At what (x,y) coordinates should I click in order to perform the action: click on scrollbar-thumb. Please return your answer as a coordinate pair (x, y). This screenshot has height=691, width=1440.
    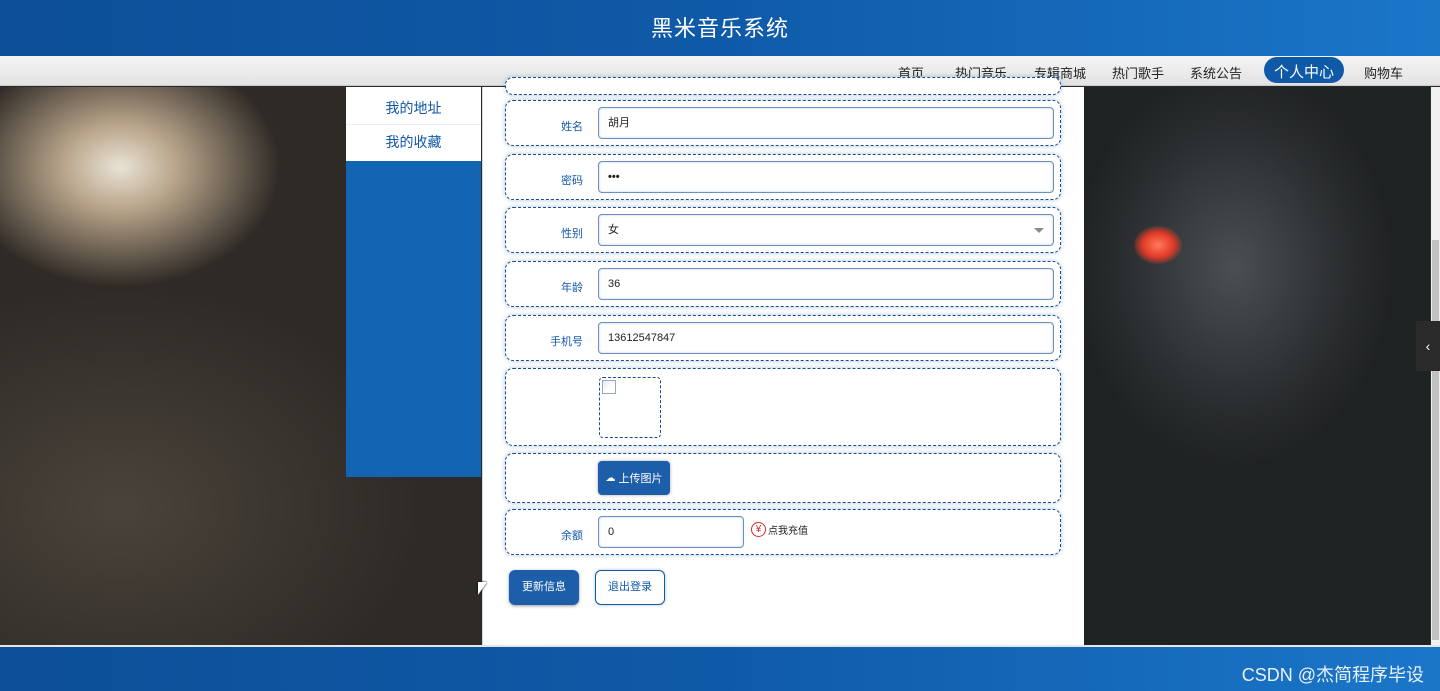
    Looking at the image, I should click on (1435, 440).